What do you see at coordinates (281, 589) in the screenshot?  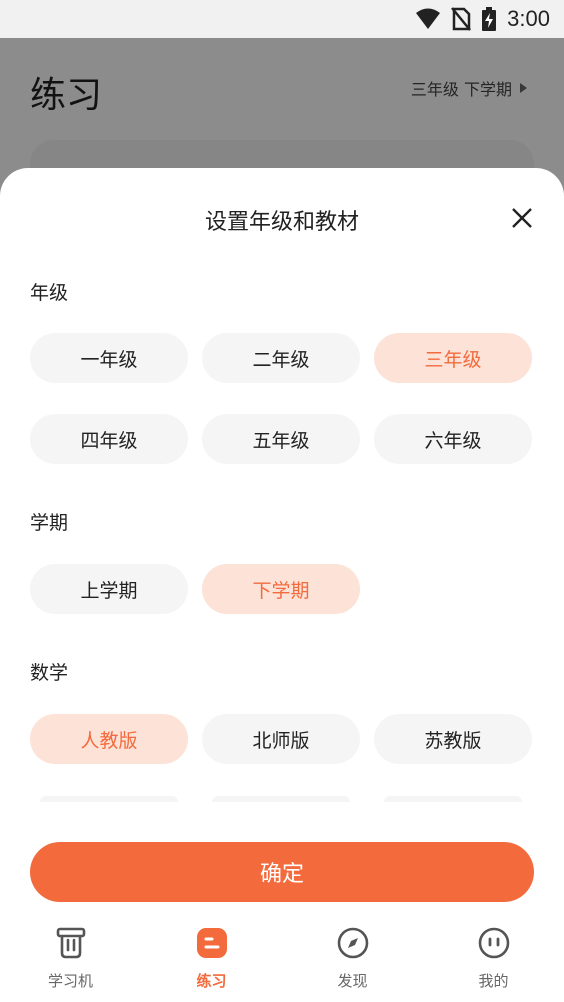 I see `term-option-lower: 下学期` at bounding box center [281, 589].